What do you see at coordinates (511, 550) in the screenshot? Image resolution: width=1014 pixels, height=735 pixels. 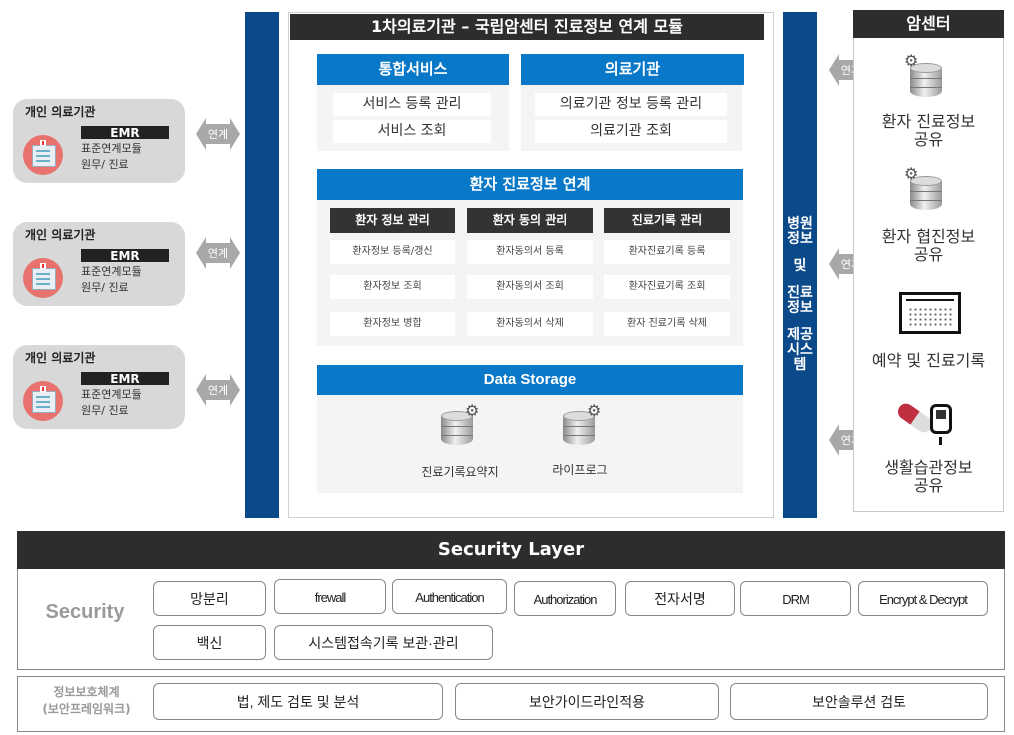 I see `security-layer-header: Security Layer` at bounding box center [511, 550].